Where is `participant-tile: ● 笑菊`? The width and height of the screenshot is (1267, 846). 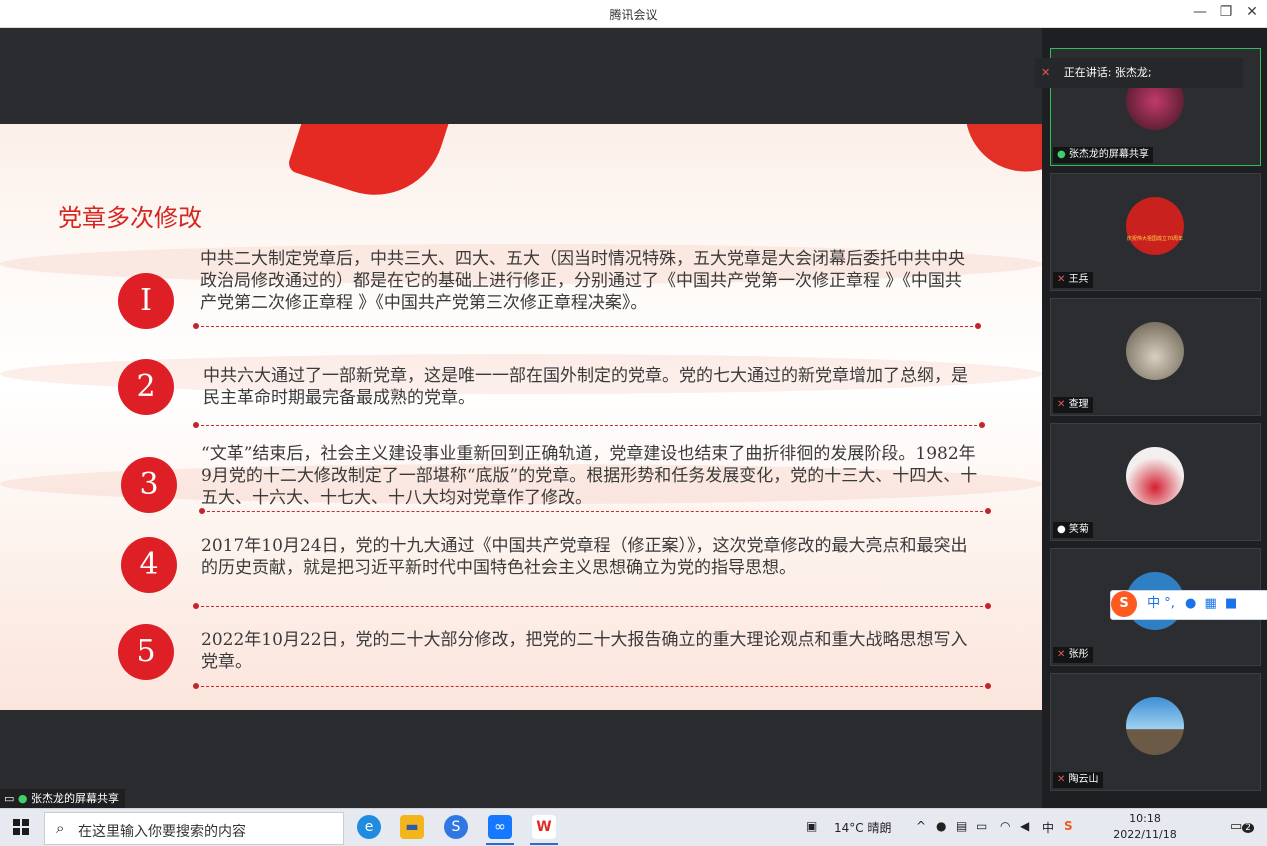 participant-tile: ● 笑菊 is located at coordinates (1155, 482).